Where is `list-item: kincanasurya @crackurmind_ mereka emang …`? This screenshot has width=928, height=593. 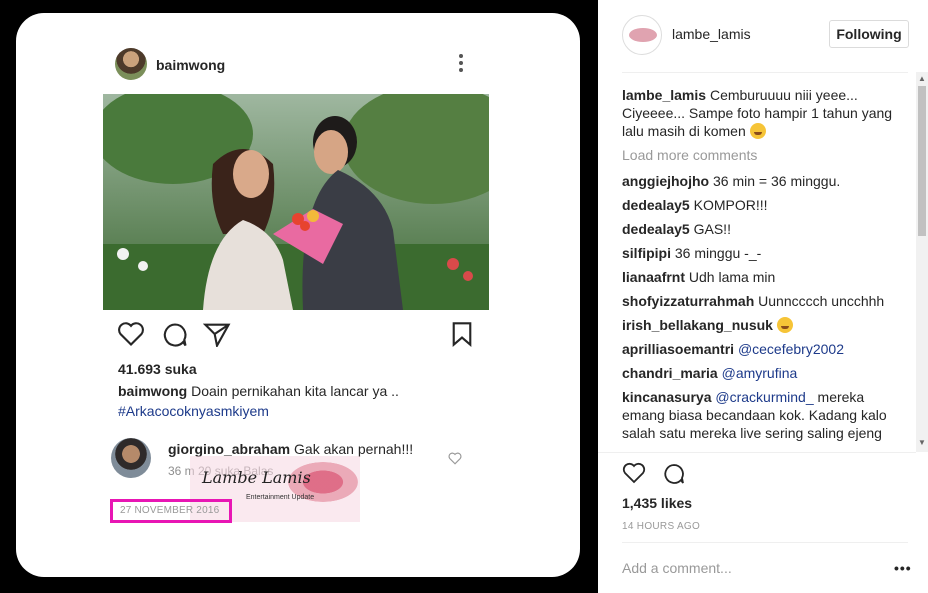 list-item: kincanasurya @crackurmind_ mereka emang … is located at coordinates (765, 415).